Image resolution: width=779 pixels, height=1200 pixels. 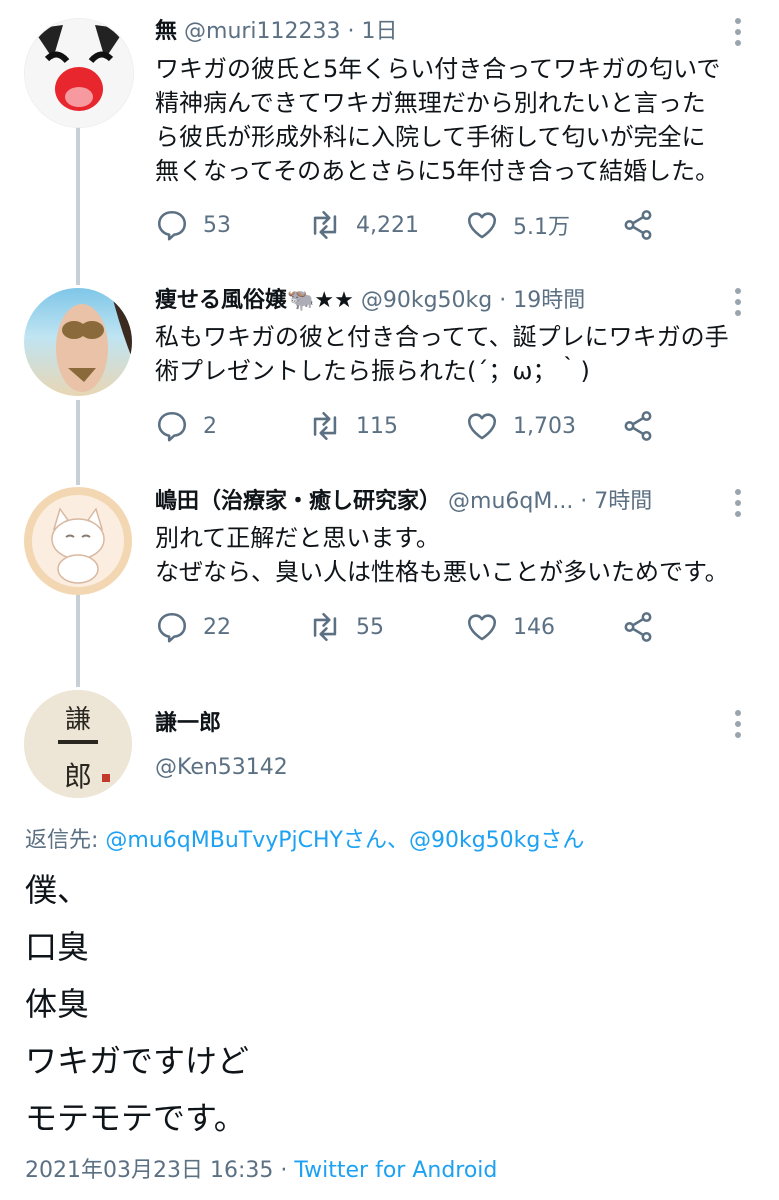 What do you see at coordinates (65, 840) in the screenshot?
I see `reply-to-label: 返信先:` at bounding box center [65, 840].